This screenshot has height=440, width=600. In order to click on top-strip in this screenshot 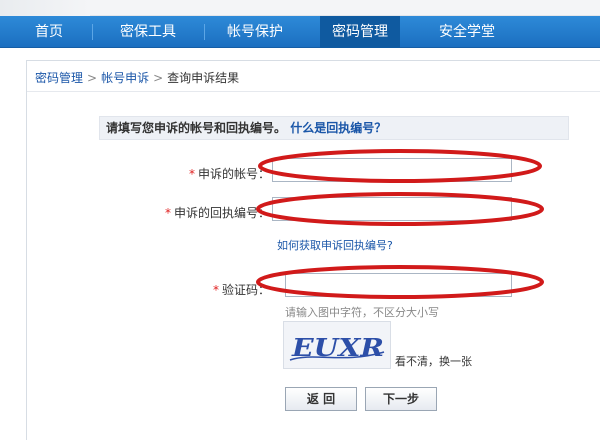, I will do `click(300, 8)`.